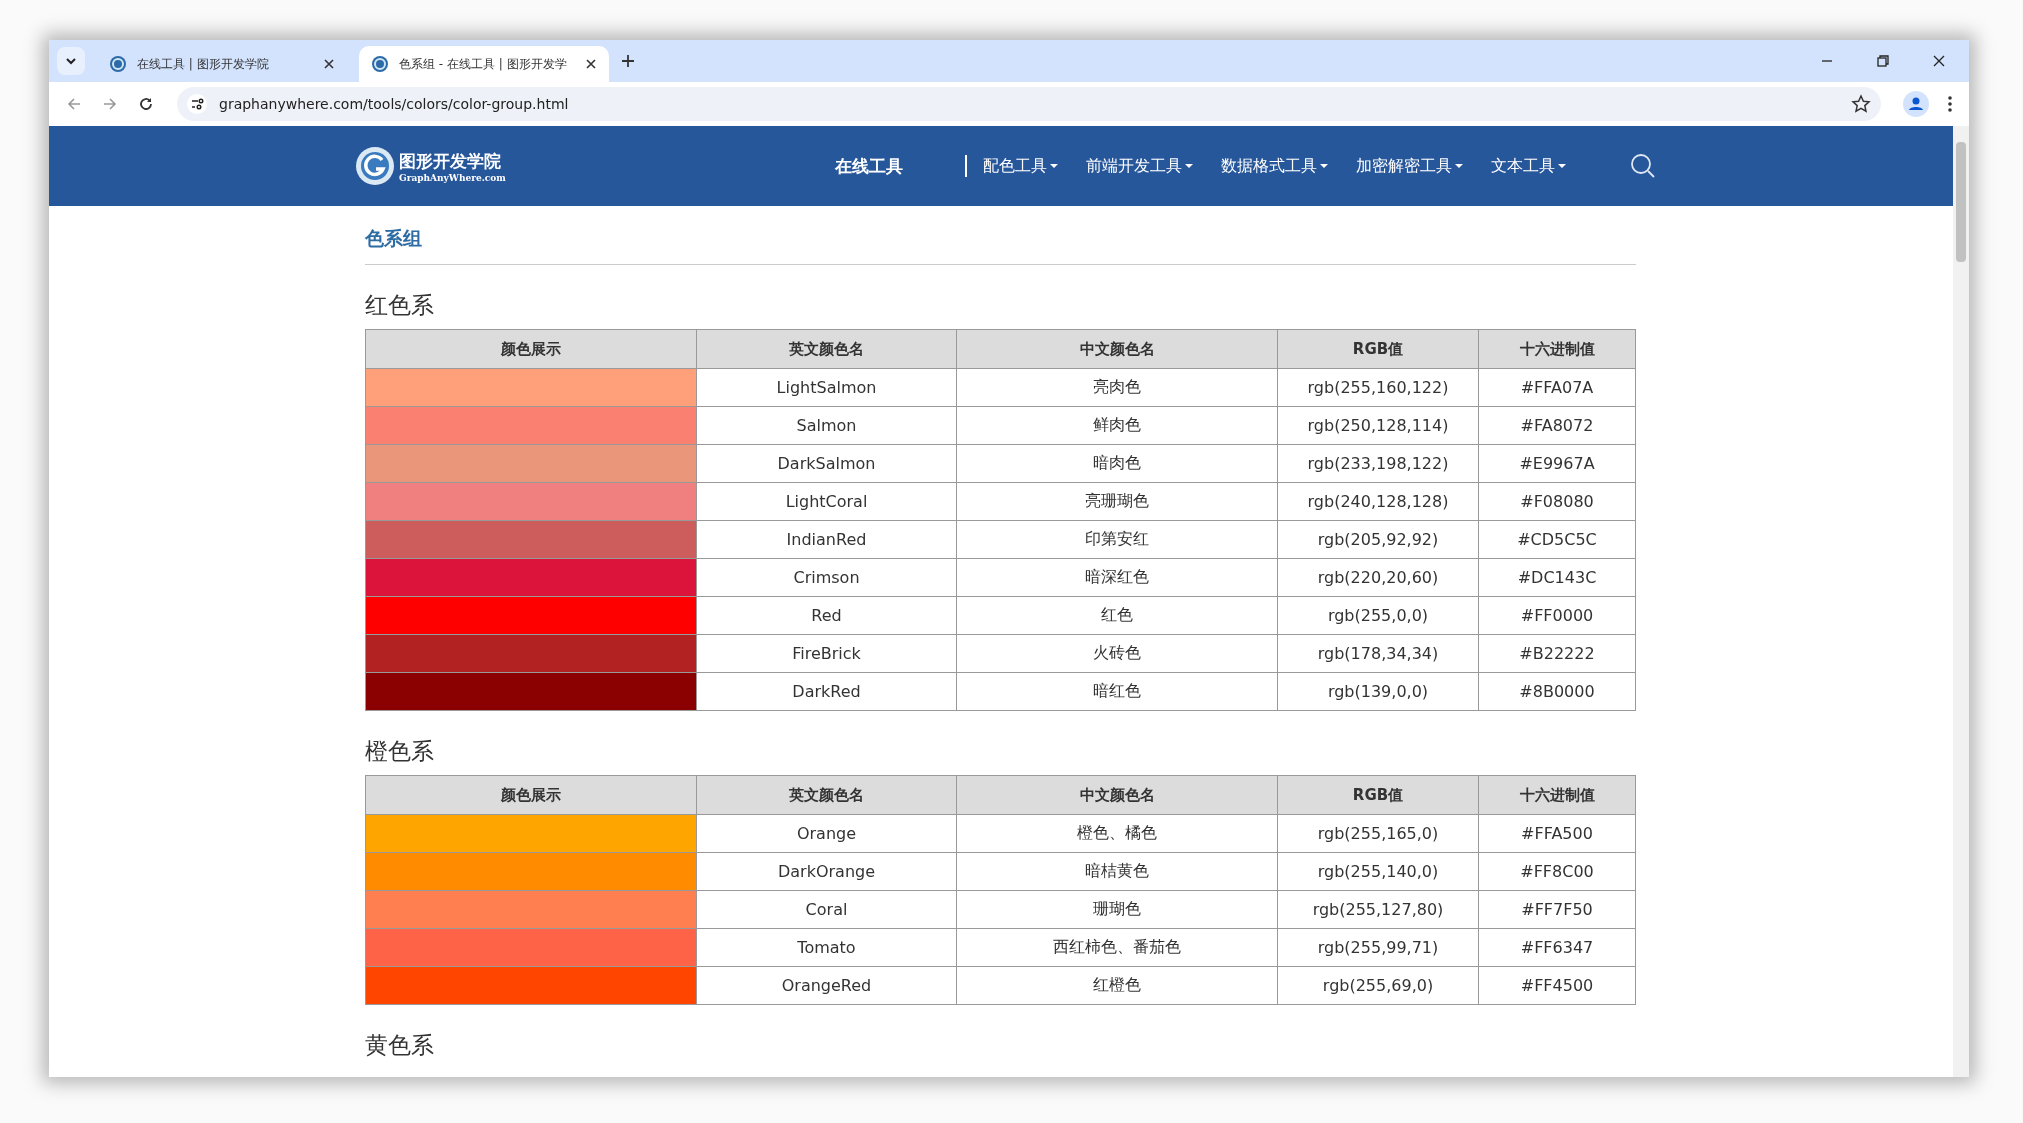 This screenshot has height=1123, width=2023. Describe the element at coordinates (1378, 947) in the screenshot. I see `table-cell: rgb(255,99,71)` at that location.